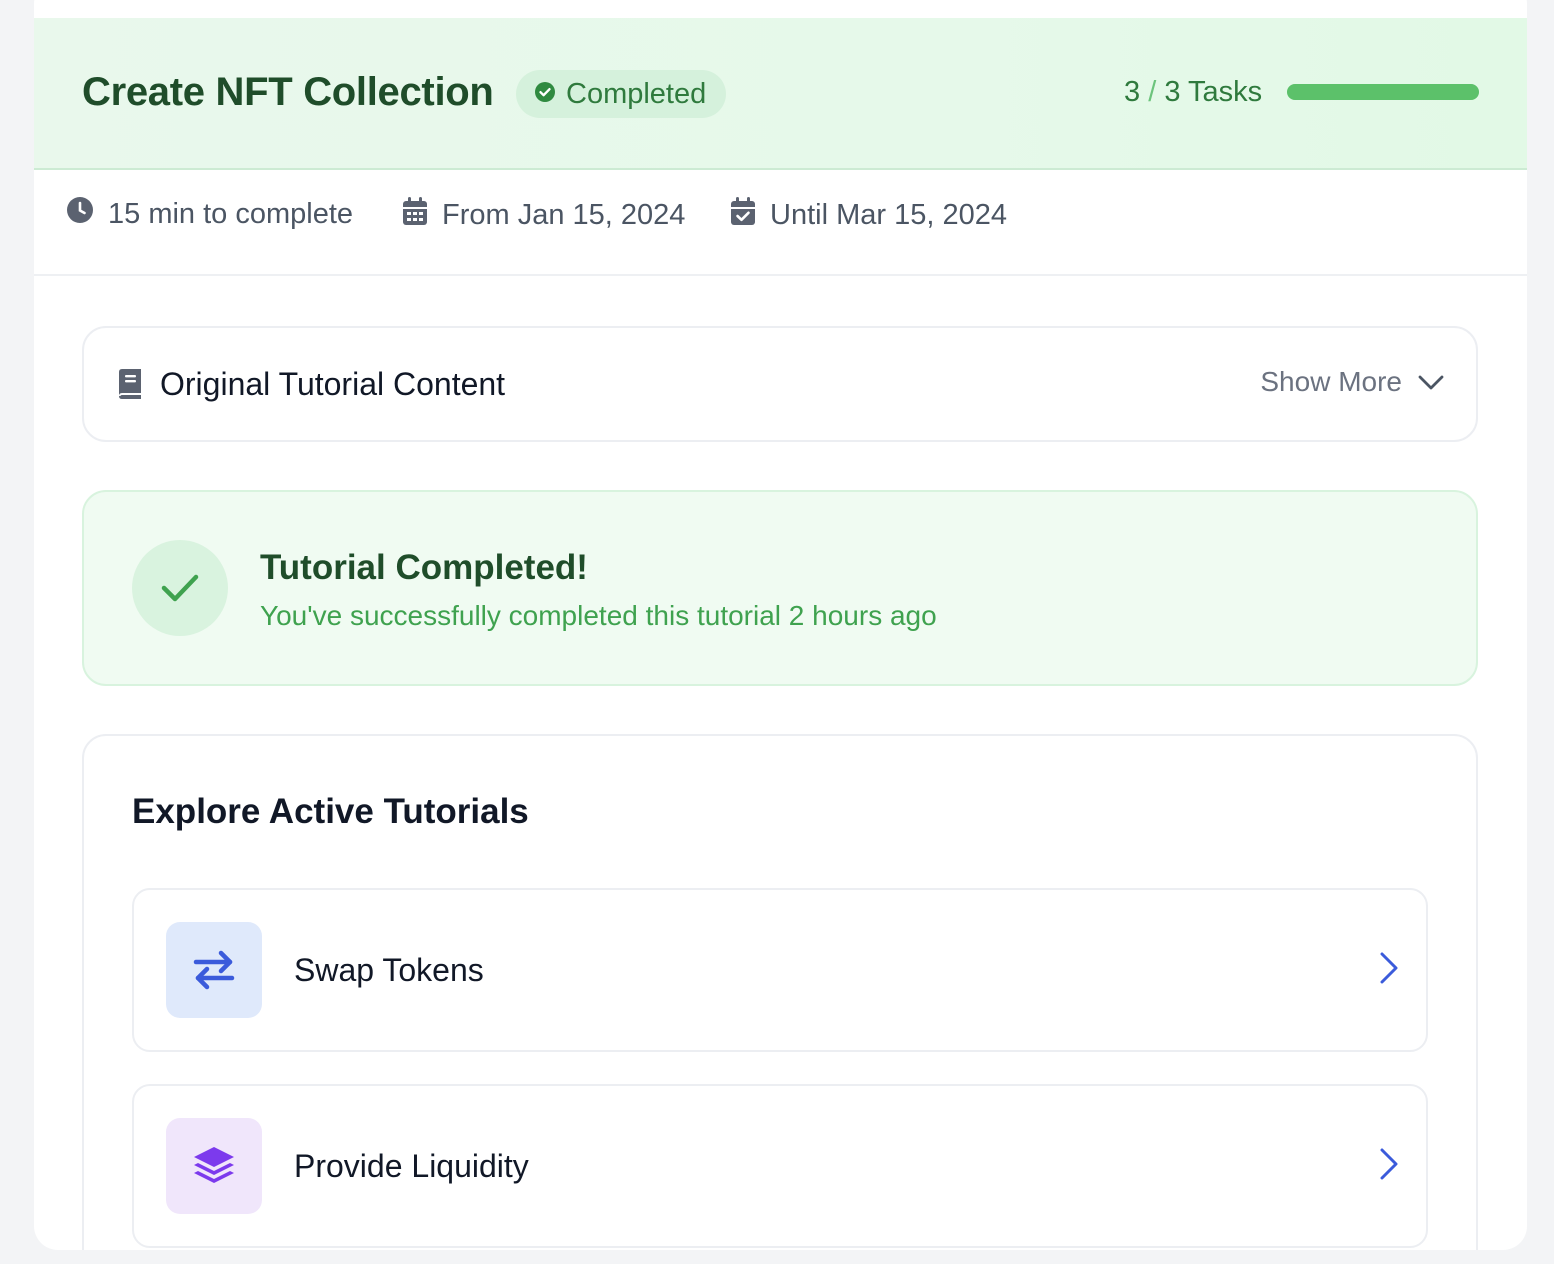 This screenshot has width=1554, height=1264. I want to click on end-date-item: Until Mar 15, 2024, so click(868, 215).